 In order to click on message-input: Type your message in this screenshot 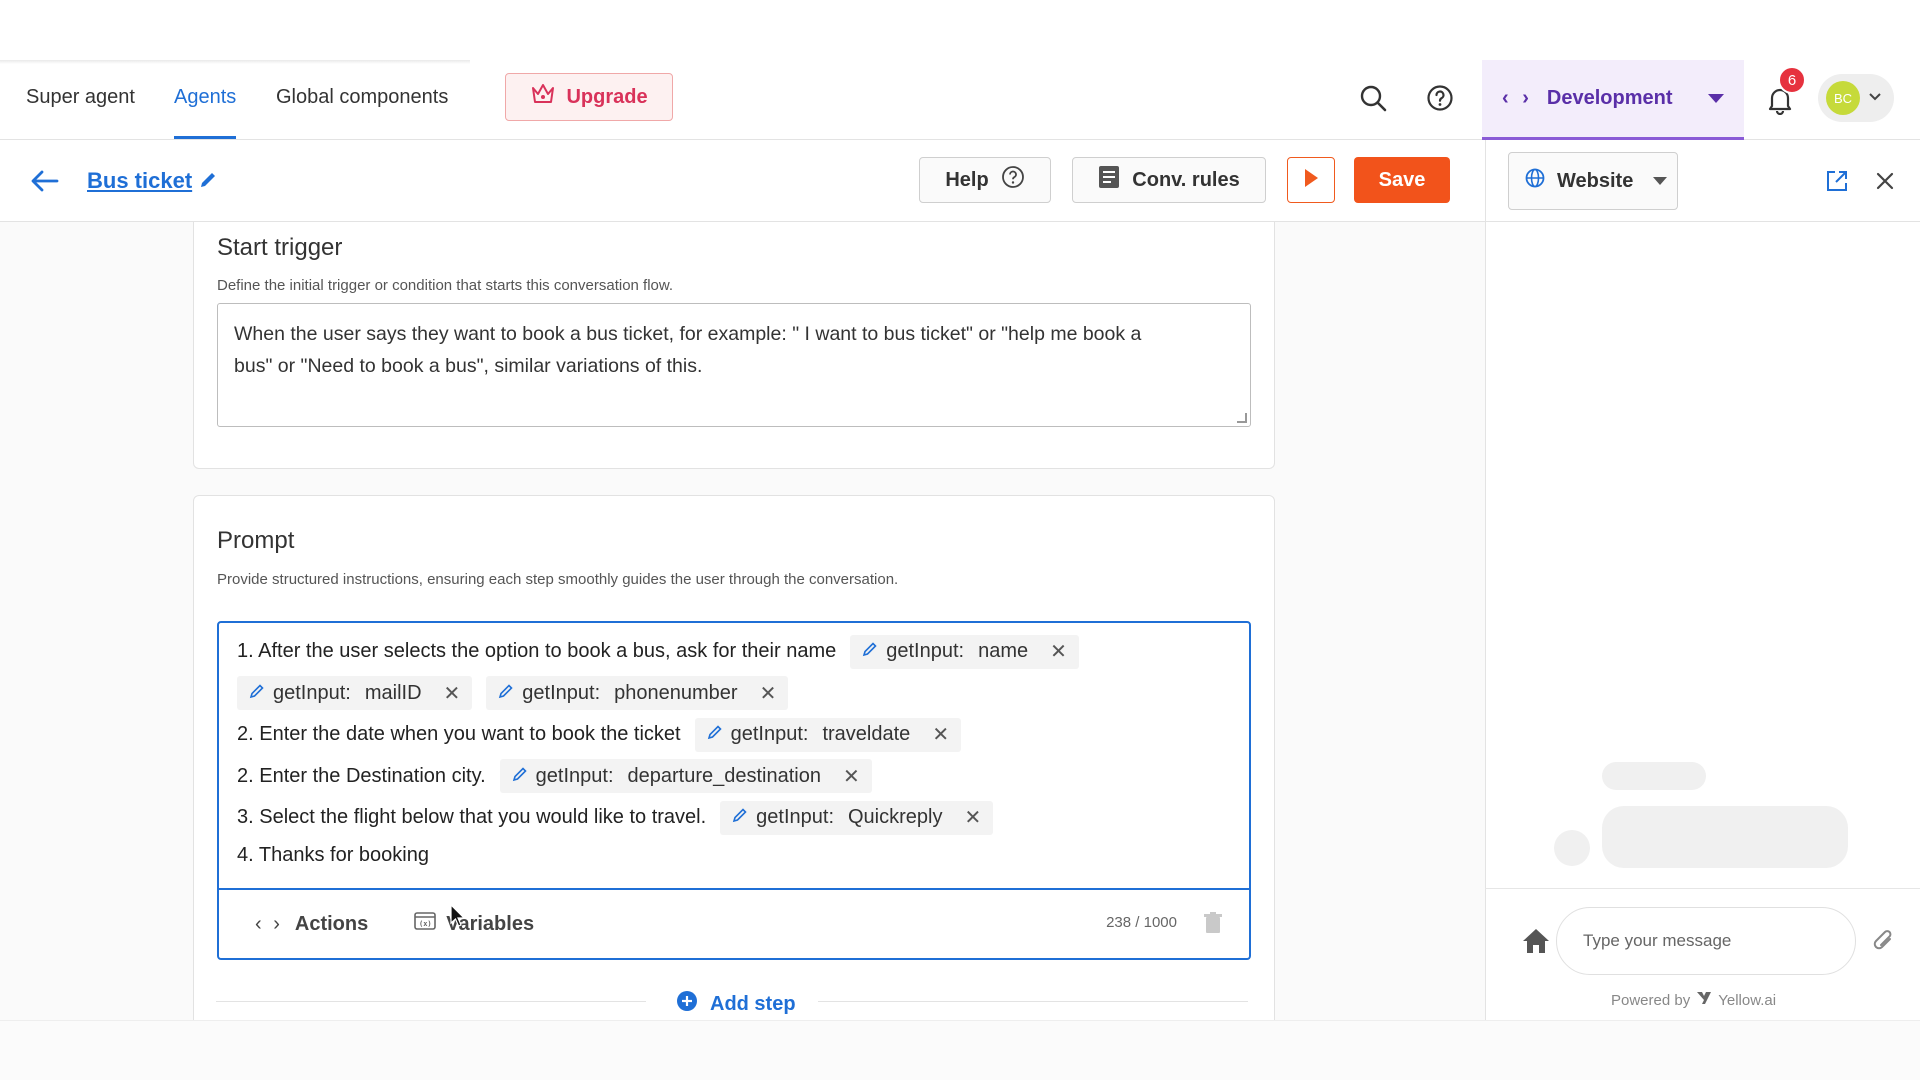, I will do `click(1706, 941)`.